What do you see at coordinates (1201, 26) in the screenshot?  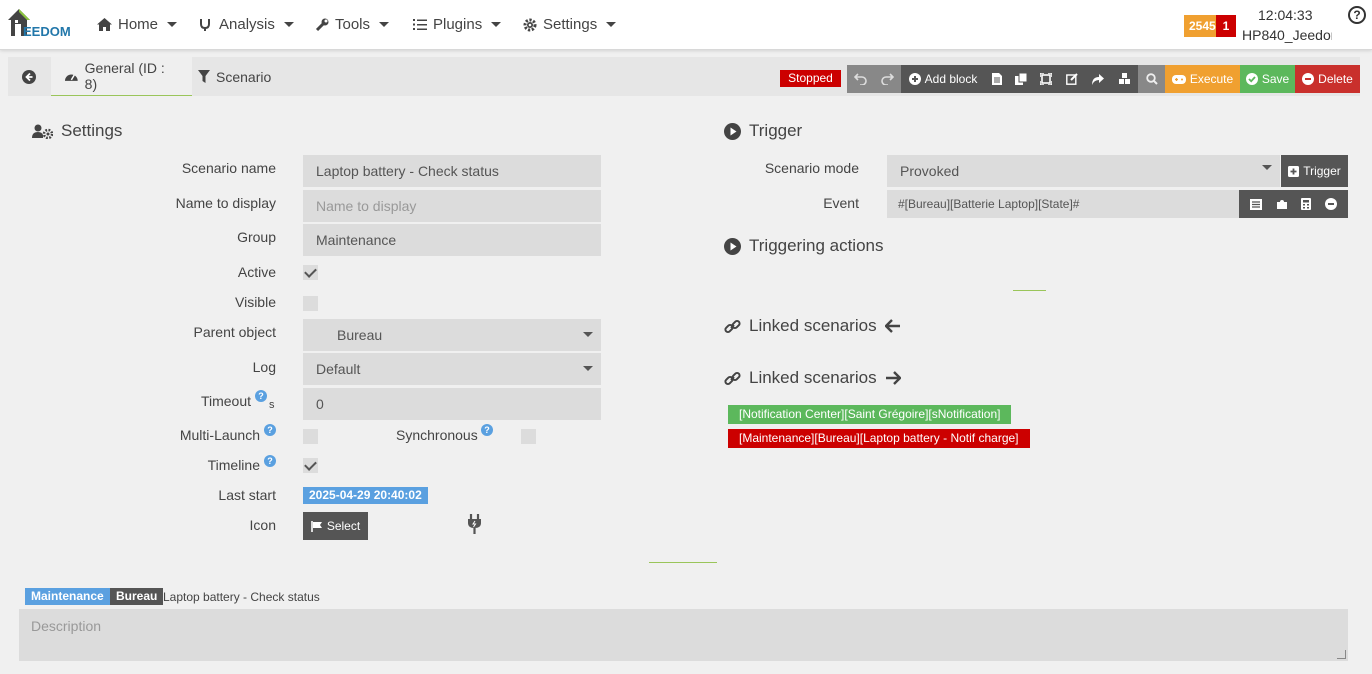 I see `messages-badge: 2545` at bounding box center [1201, 26].